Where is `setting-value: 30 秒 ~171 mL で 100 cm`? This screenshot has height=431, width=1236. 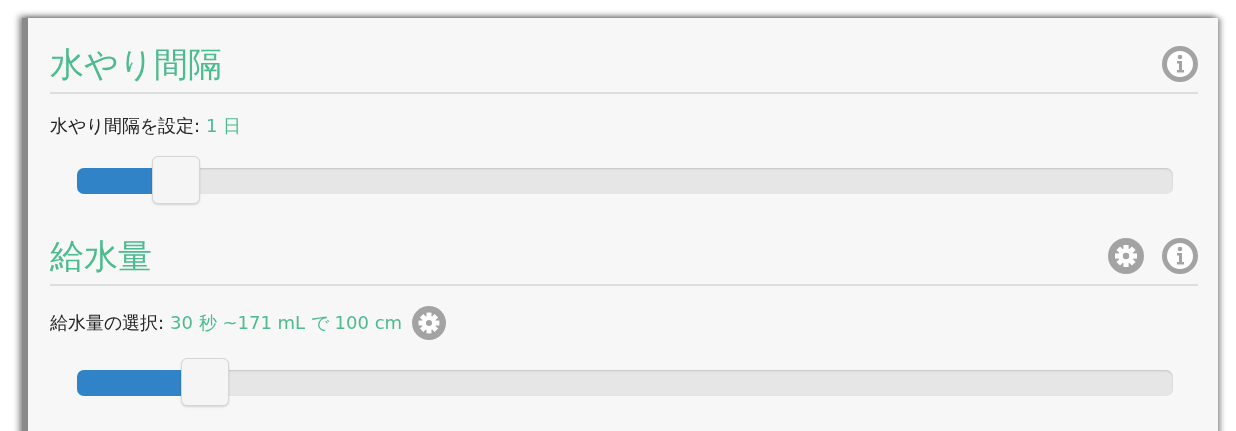 setting-value: 30 秒 ~171 mL で 100 cm is located at coordinates (286, 323).